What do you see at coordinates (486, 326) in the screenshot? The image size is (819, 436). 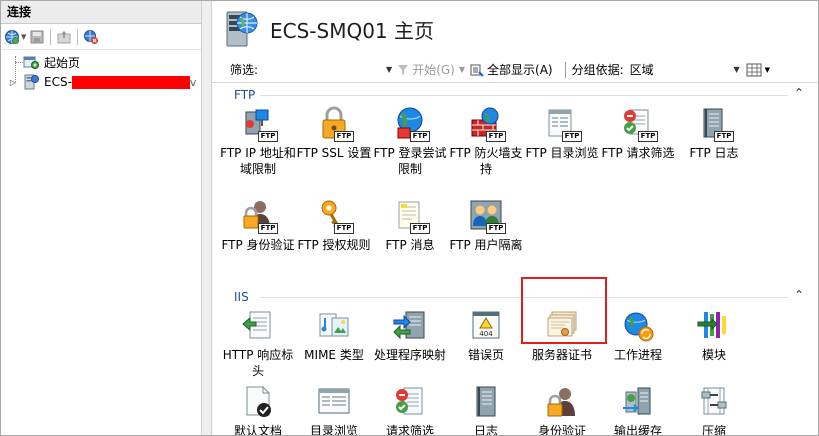 I see `error-pages-icon: 404` at bounding box center [486, 326].